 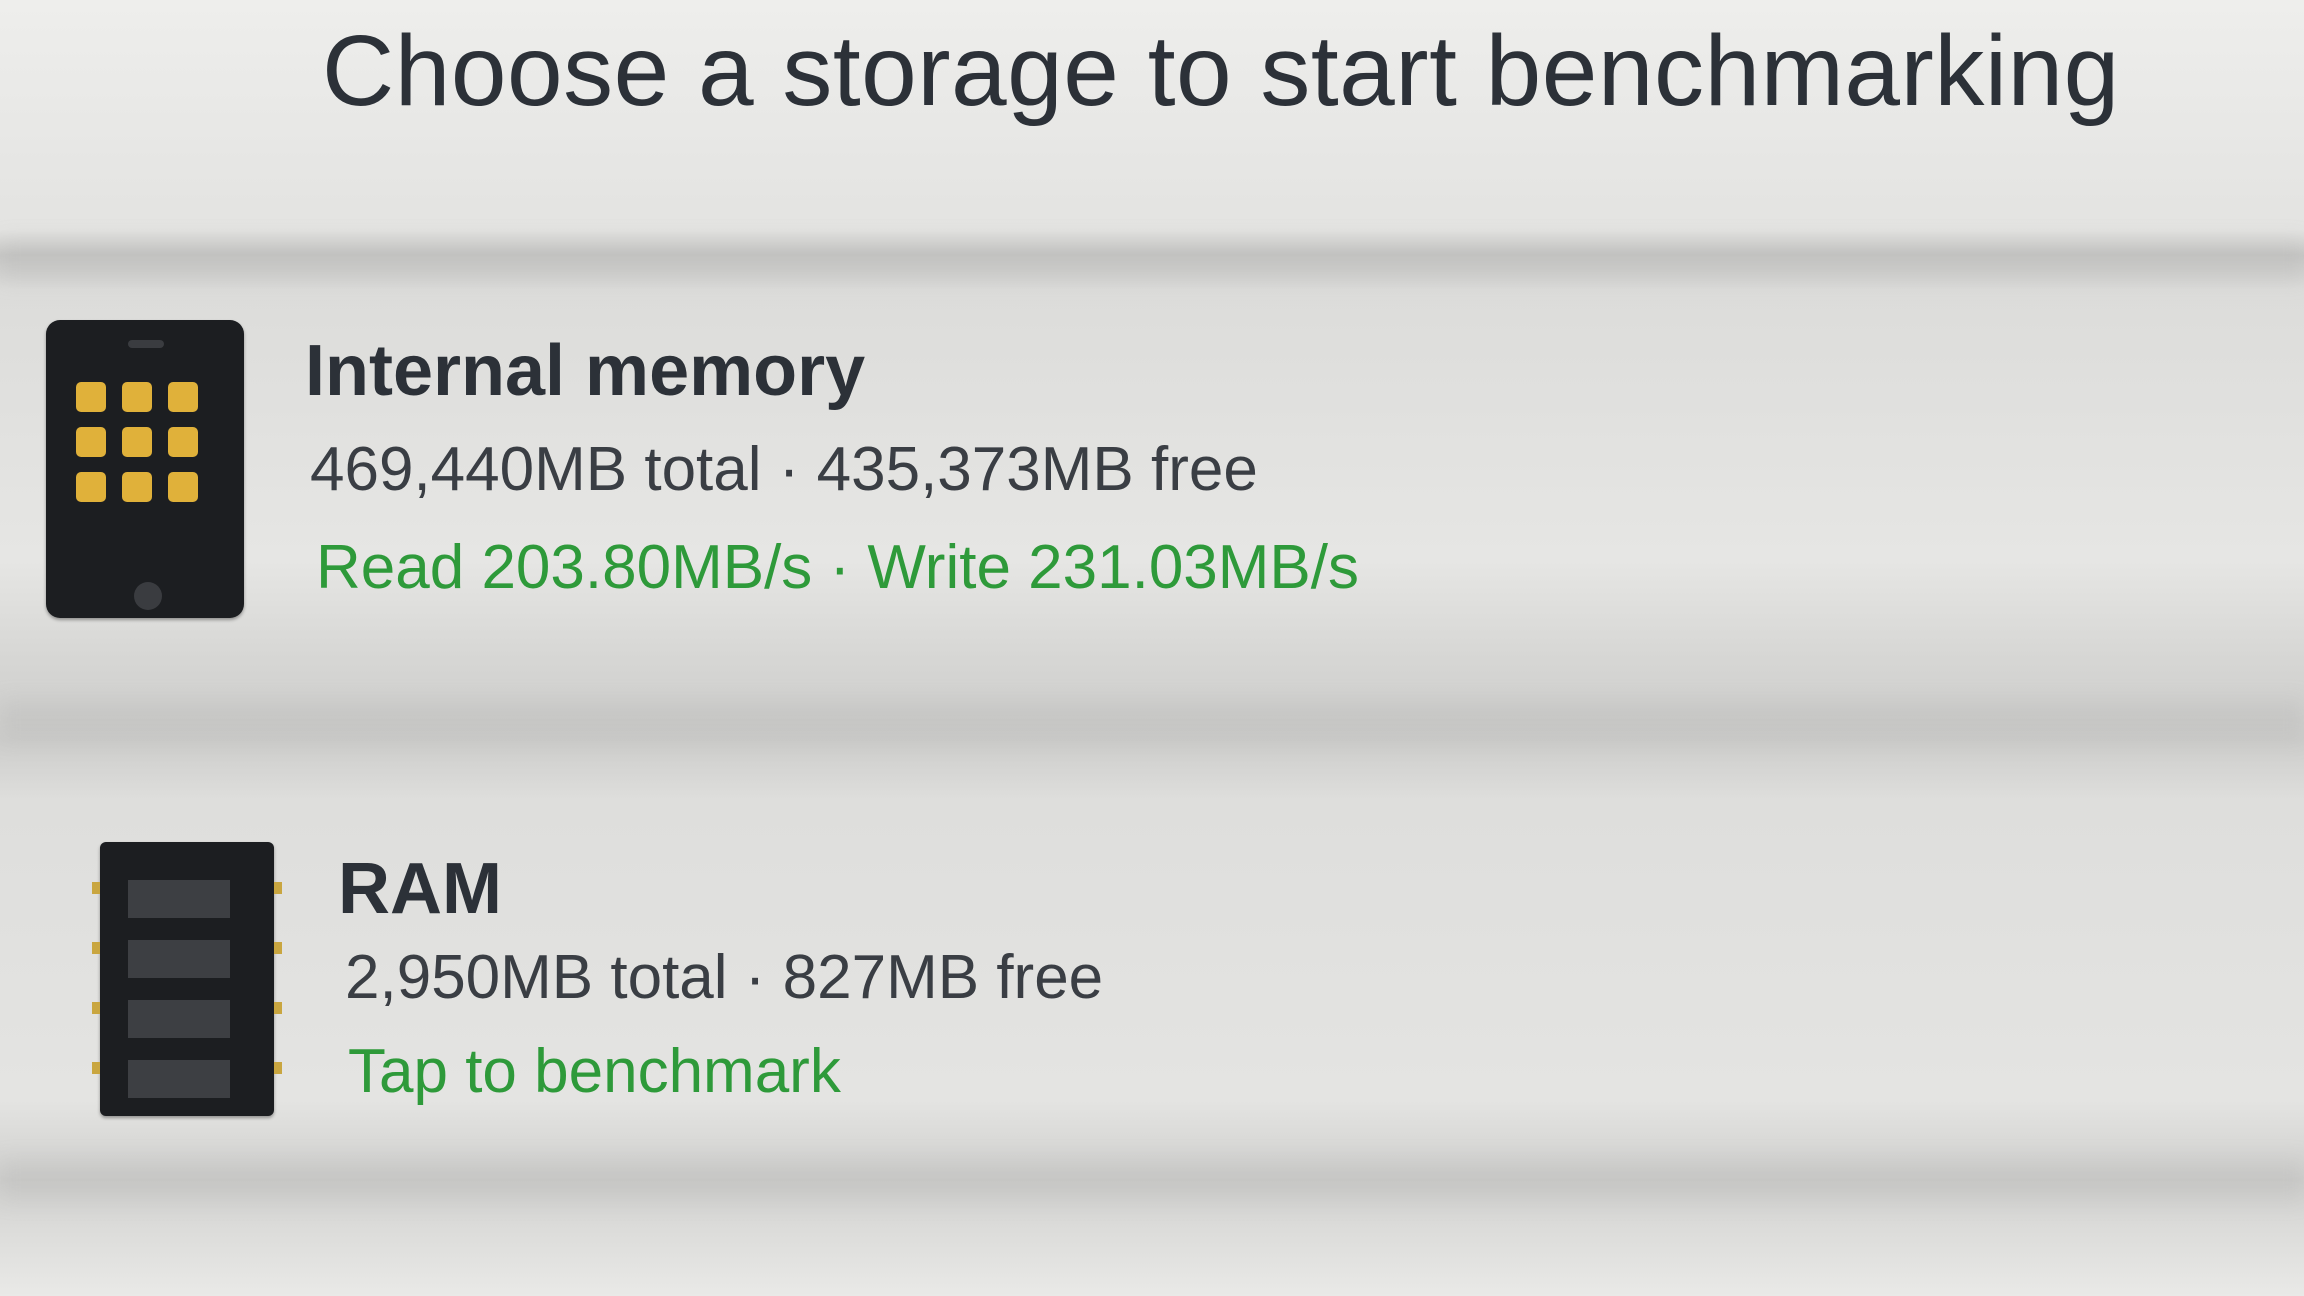 I want to click on phone-home-button, so click(x=148, y=596).